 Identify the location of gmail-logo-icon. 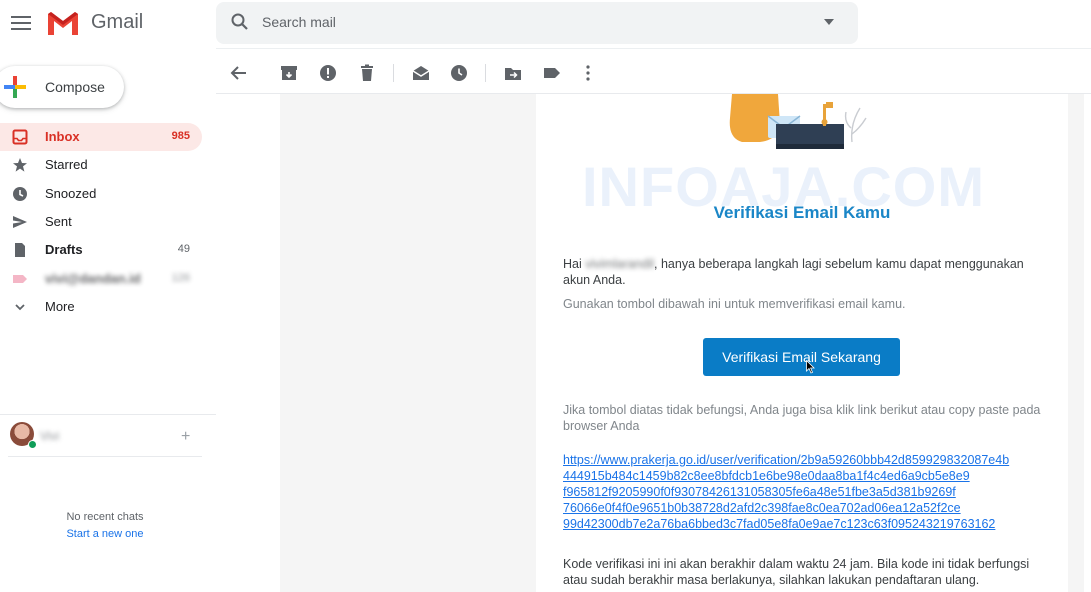
(63, 23).